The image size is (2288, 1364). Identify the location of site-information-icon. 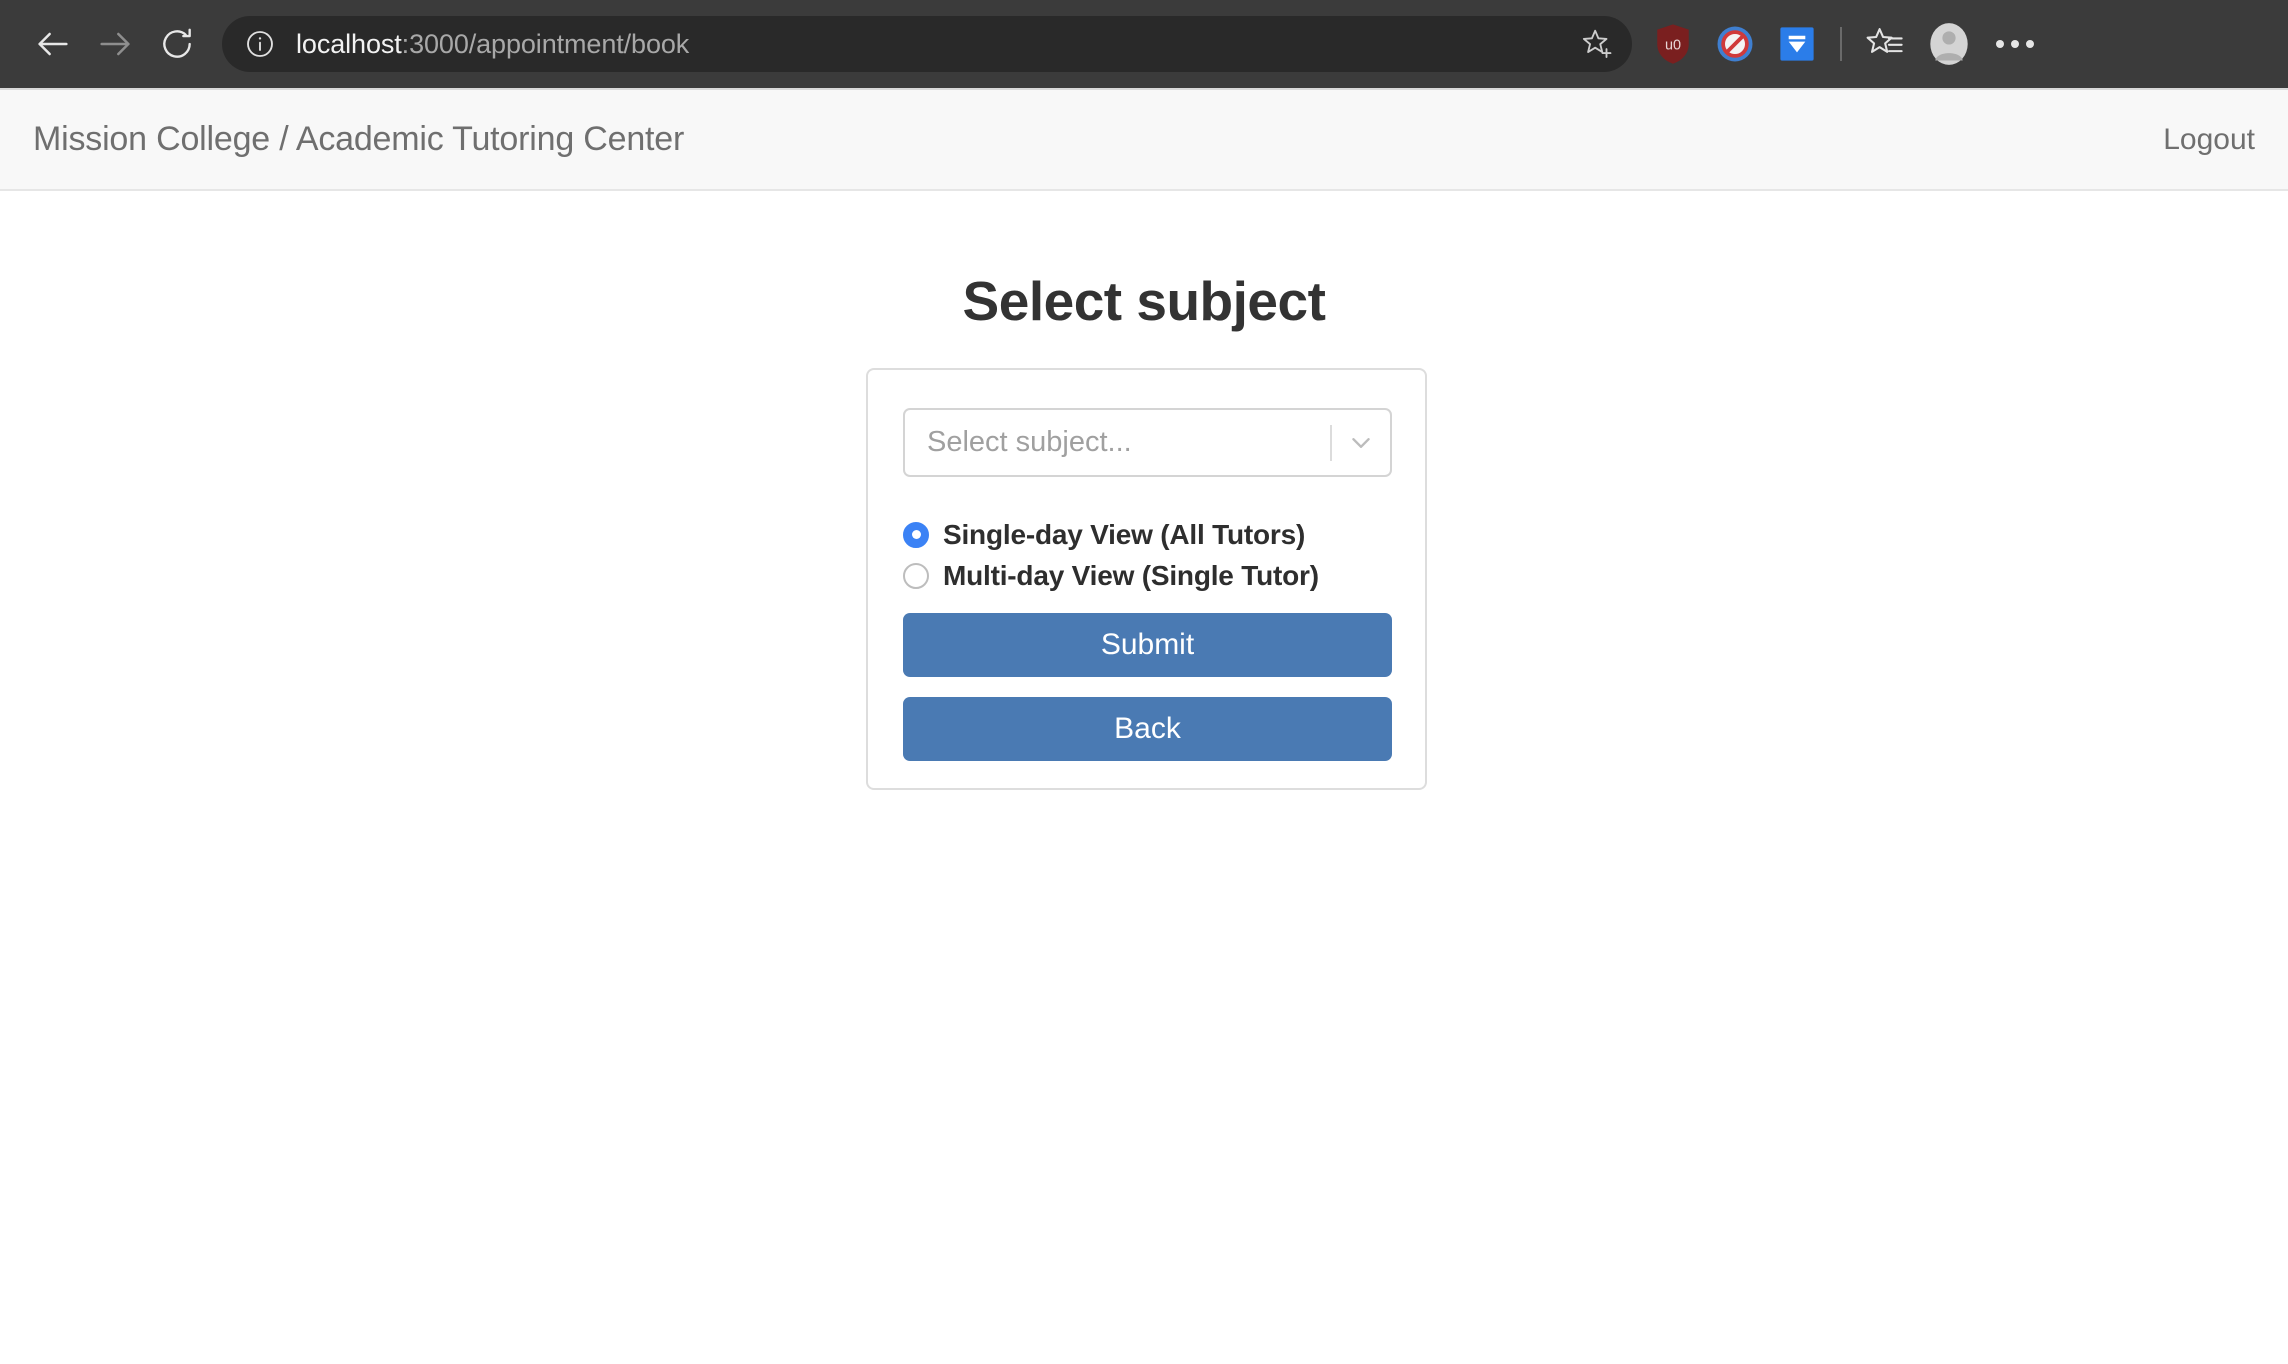
(260, 44).